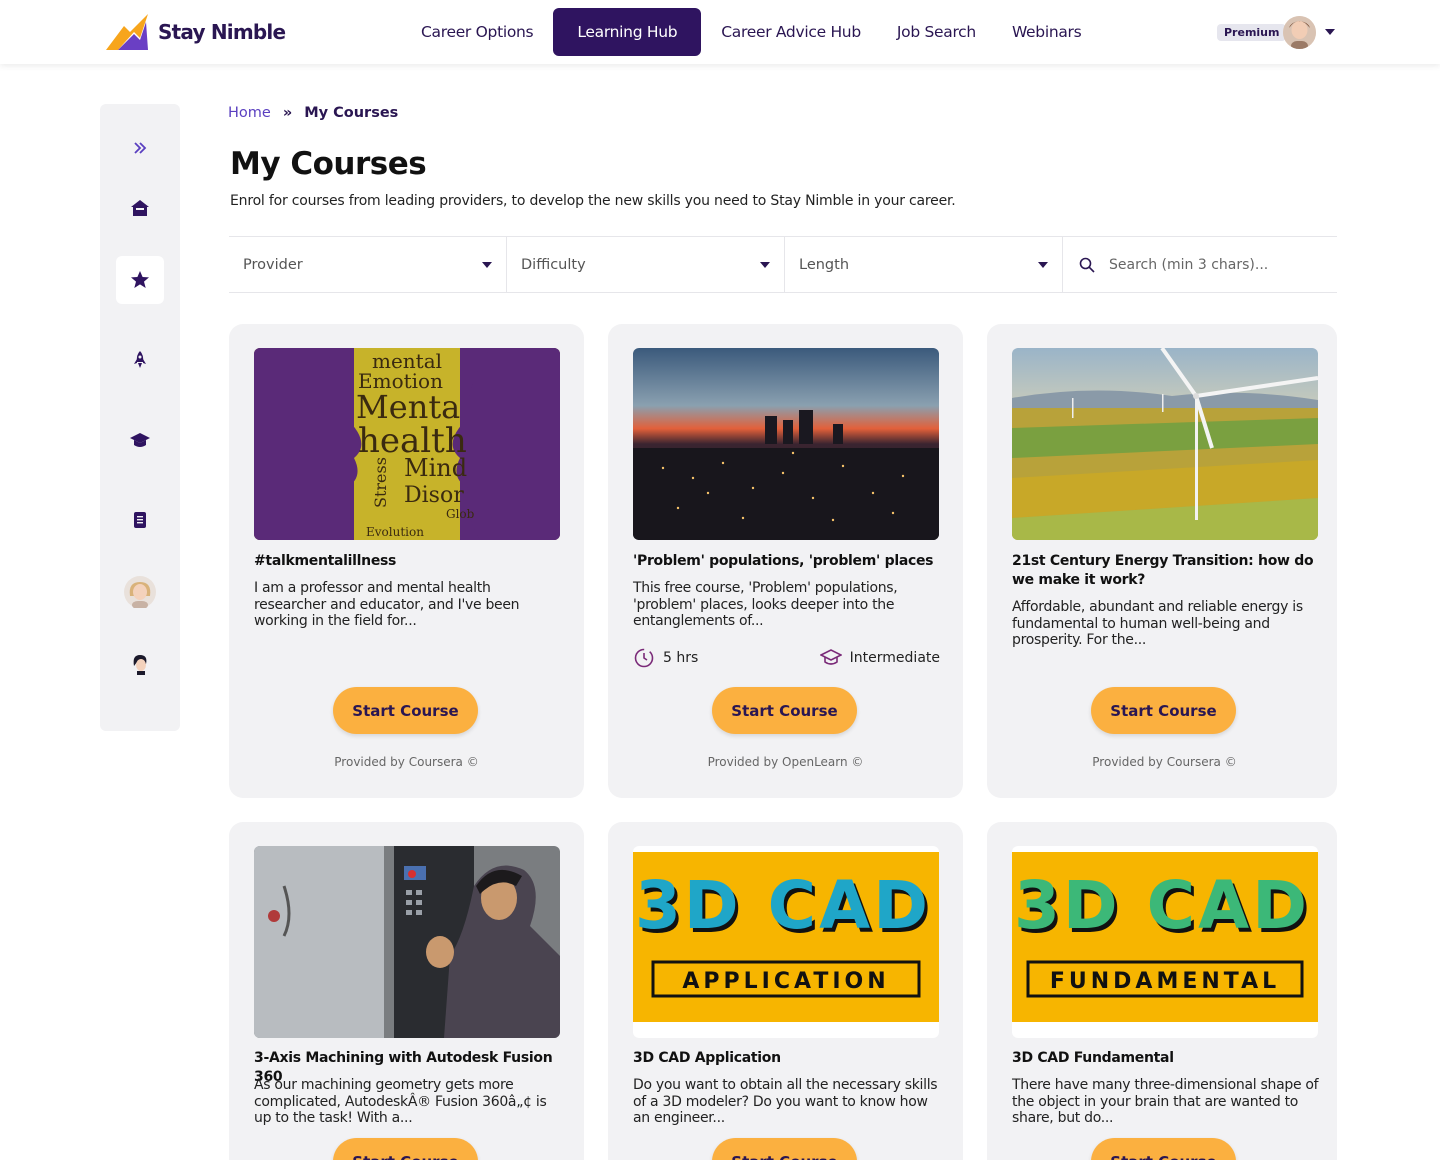  Describe the element at coordinates (627, 32) in the screenshot. I see `nav-learning-hub: Learning Hub` at that location.